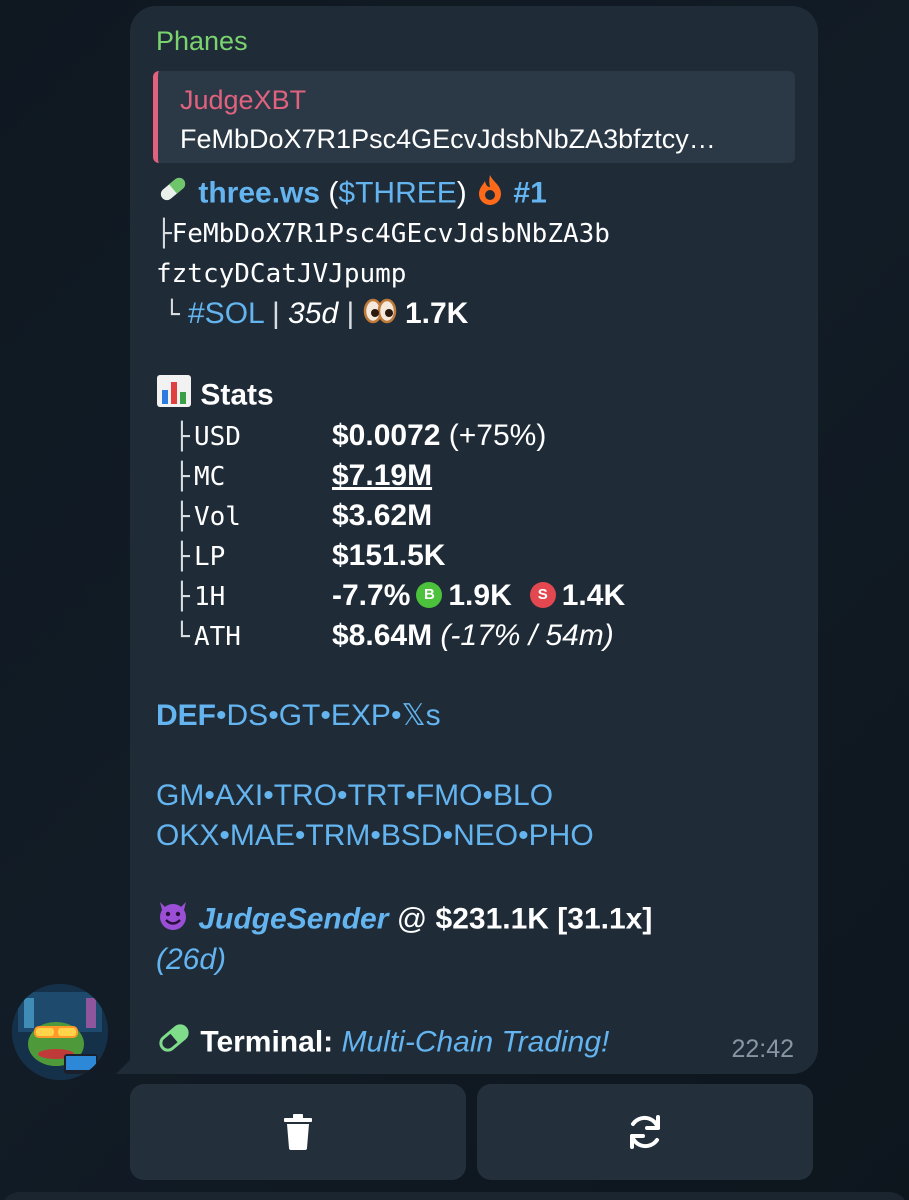 The image size is (909, 1200). I want to click on links-row-2: GM•AXI•TRO•TRT•FMO•BLO, so click(354, 796).